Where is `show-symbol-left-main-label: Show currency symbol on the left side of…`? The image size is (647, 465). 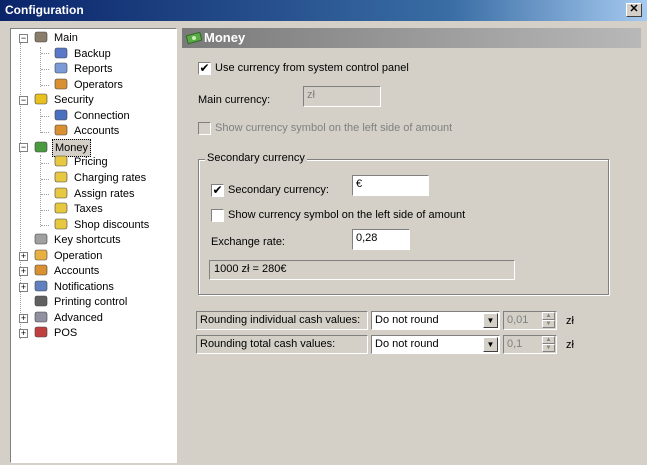 show-symbol-left-main-label: Show currency symbol on the left side of… is located at coordinates (334, 128).